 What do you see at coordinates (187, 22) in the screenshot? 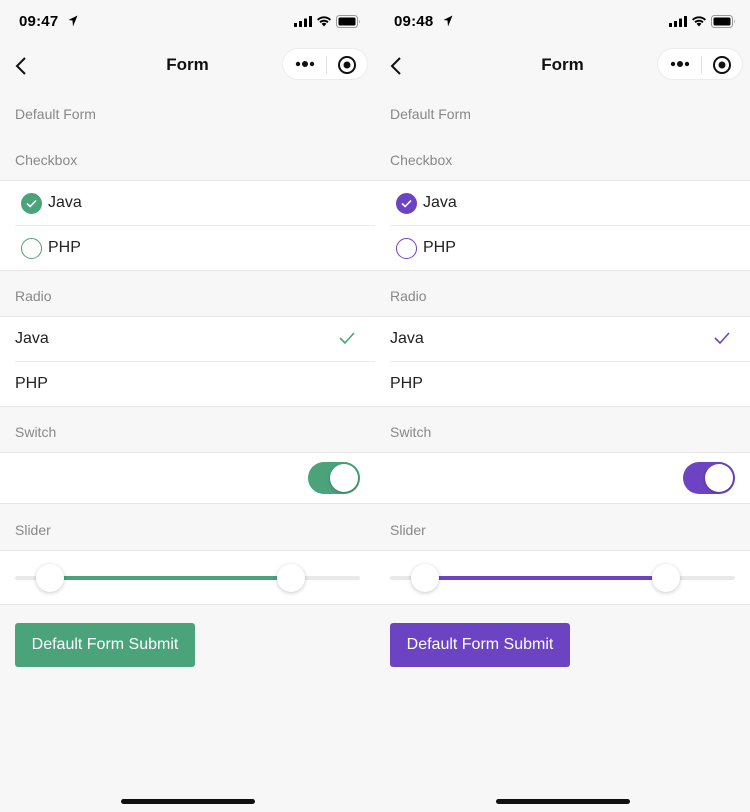
I see `status-bar: 09:47` at bounding box center [187, 22].